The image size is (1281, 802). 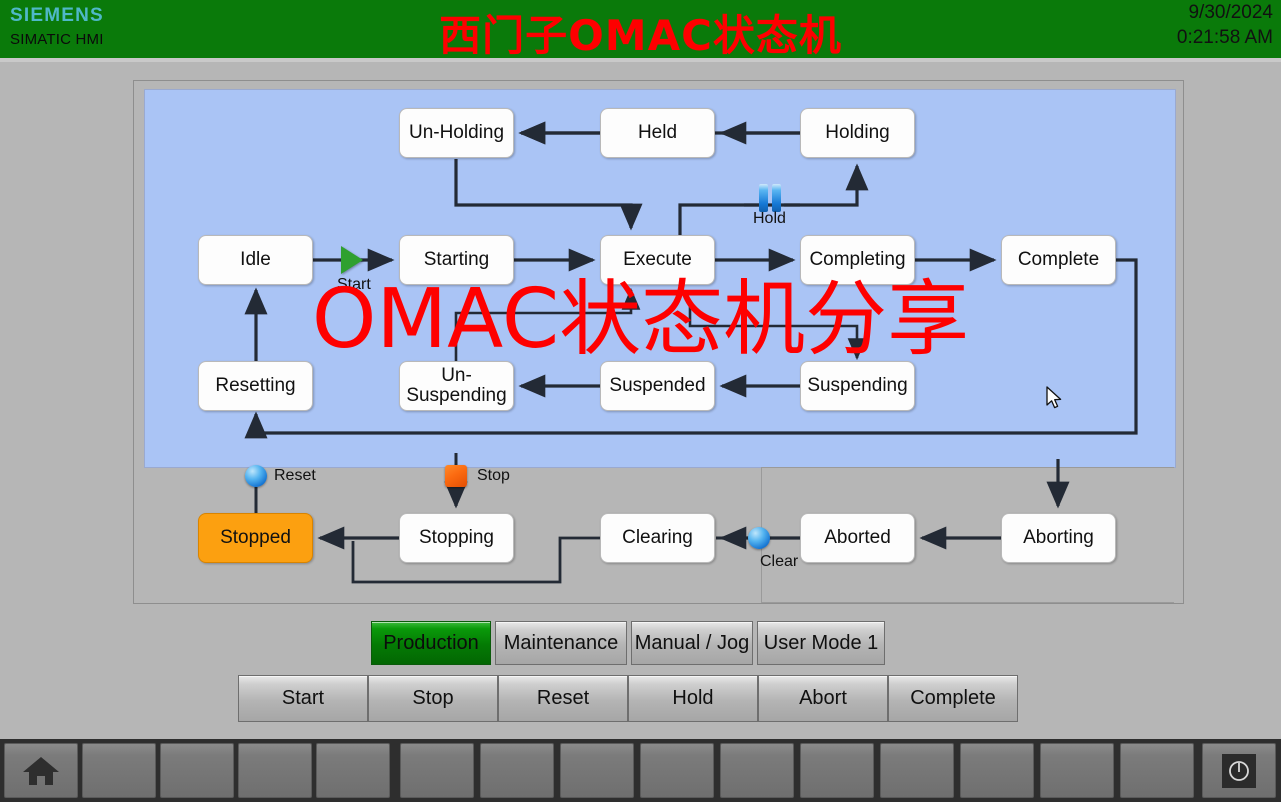 I want to click on state-box-execute: Execute, so click(x=657, y=260).